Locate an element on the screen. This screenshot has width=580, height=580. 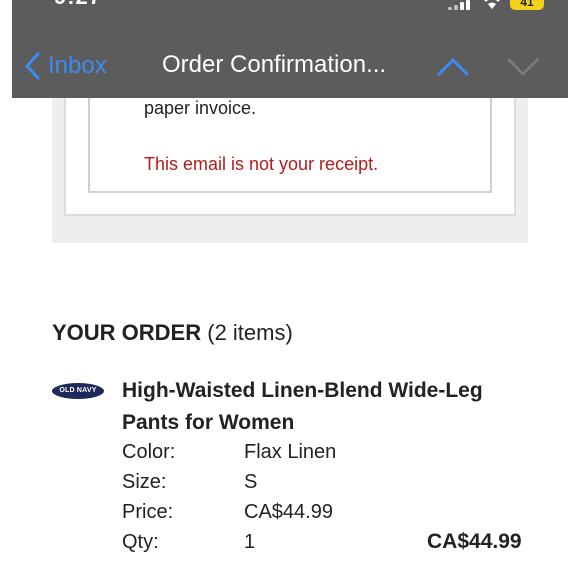
back-to-inbox-button: Inbox is located at coordinates (65, 66).